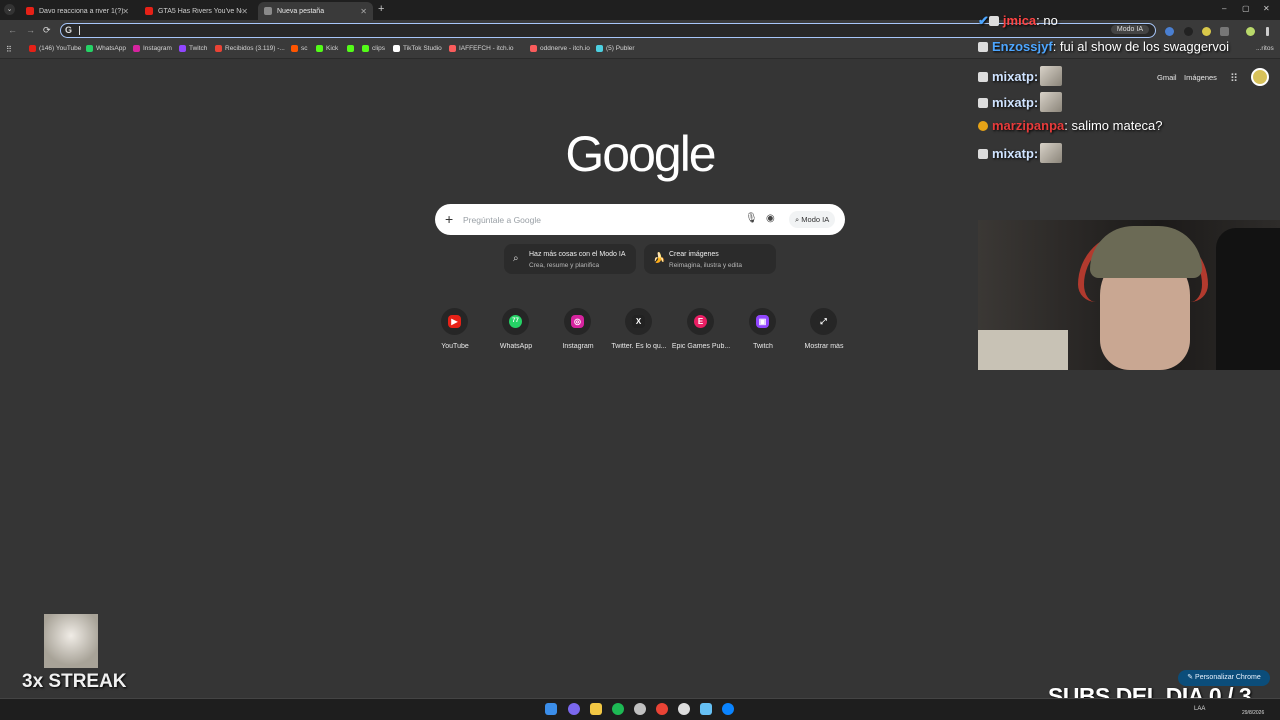 This screenshot has width=1280, height=720. What do you see at coordinates (1253, 713) in the screenshot?
I see `clock-date: 29/8/2026` at bounding box center [1253, 713].